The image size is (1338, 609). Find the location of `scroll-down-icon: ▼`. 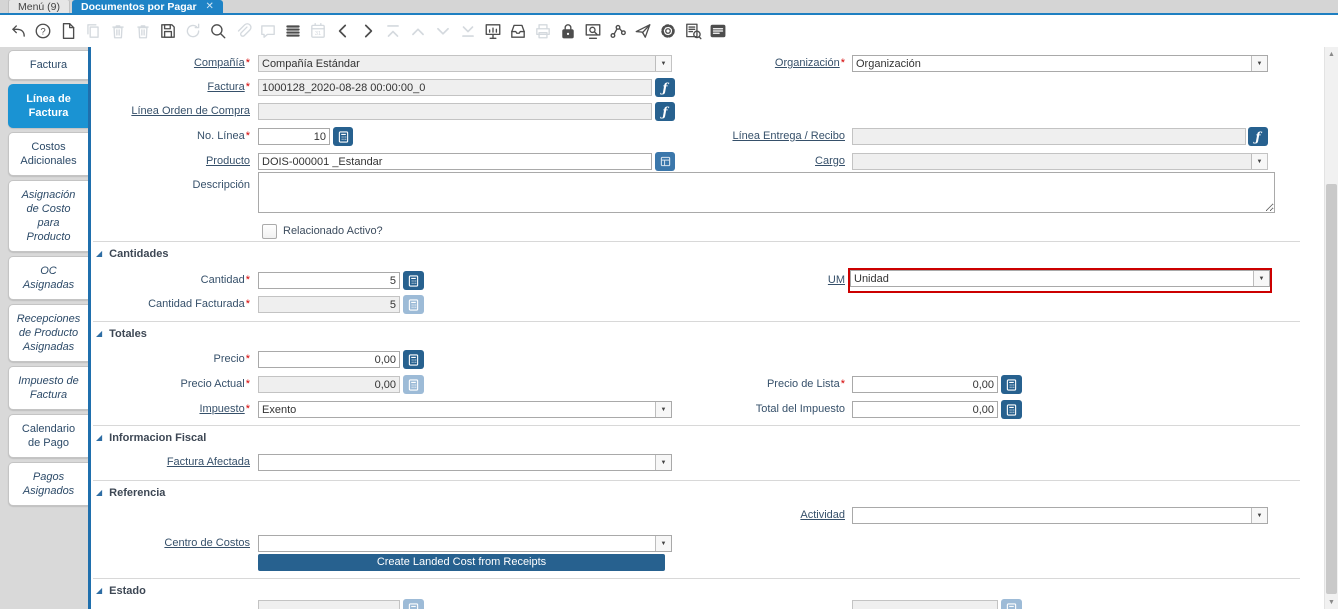

scroll-down-icon: ▼ is located at coordinates (1331, 602).